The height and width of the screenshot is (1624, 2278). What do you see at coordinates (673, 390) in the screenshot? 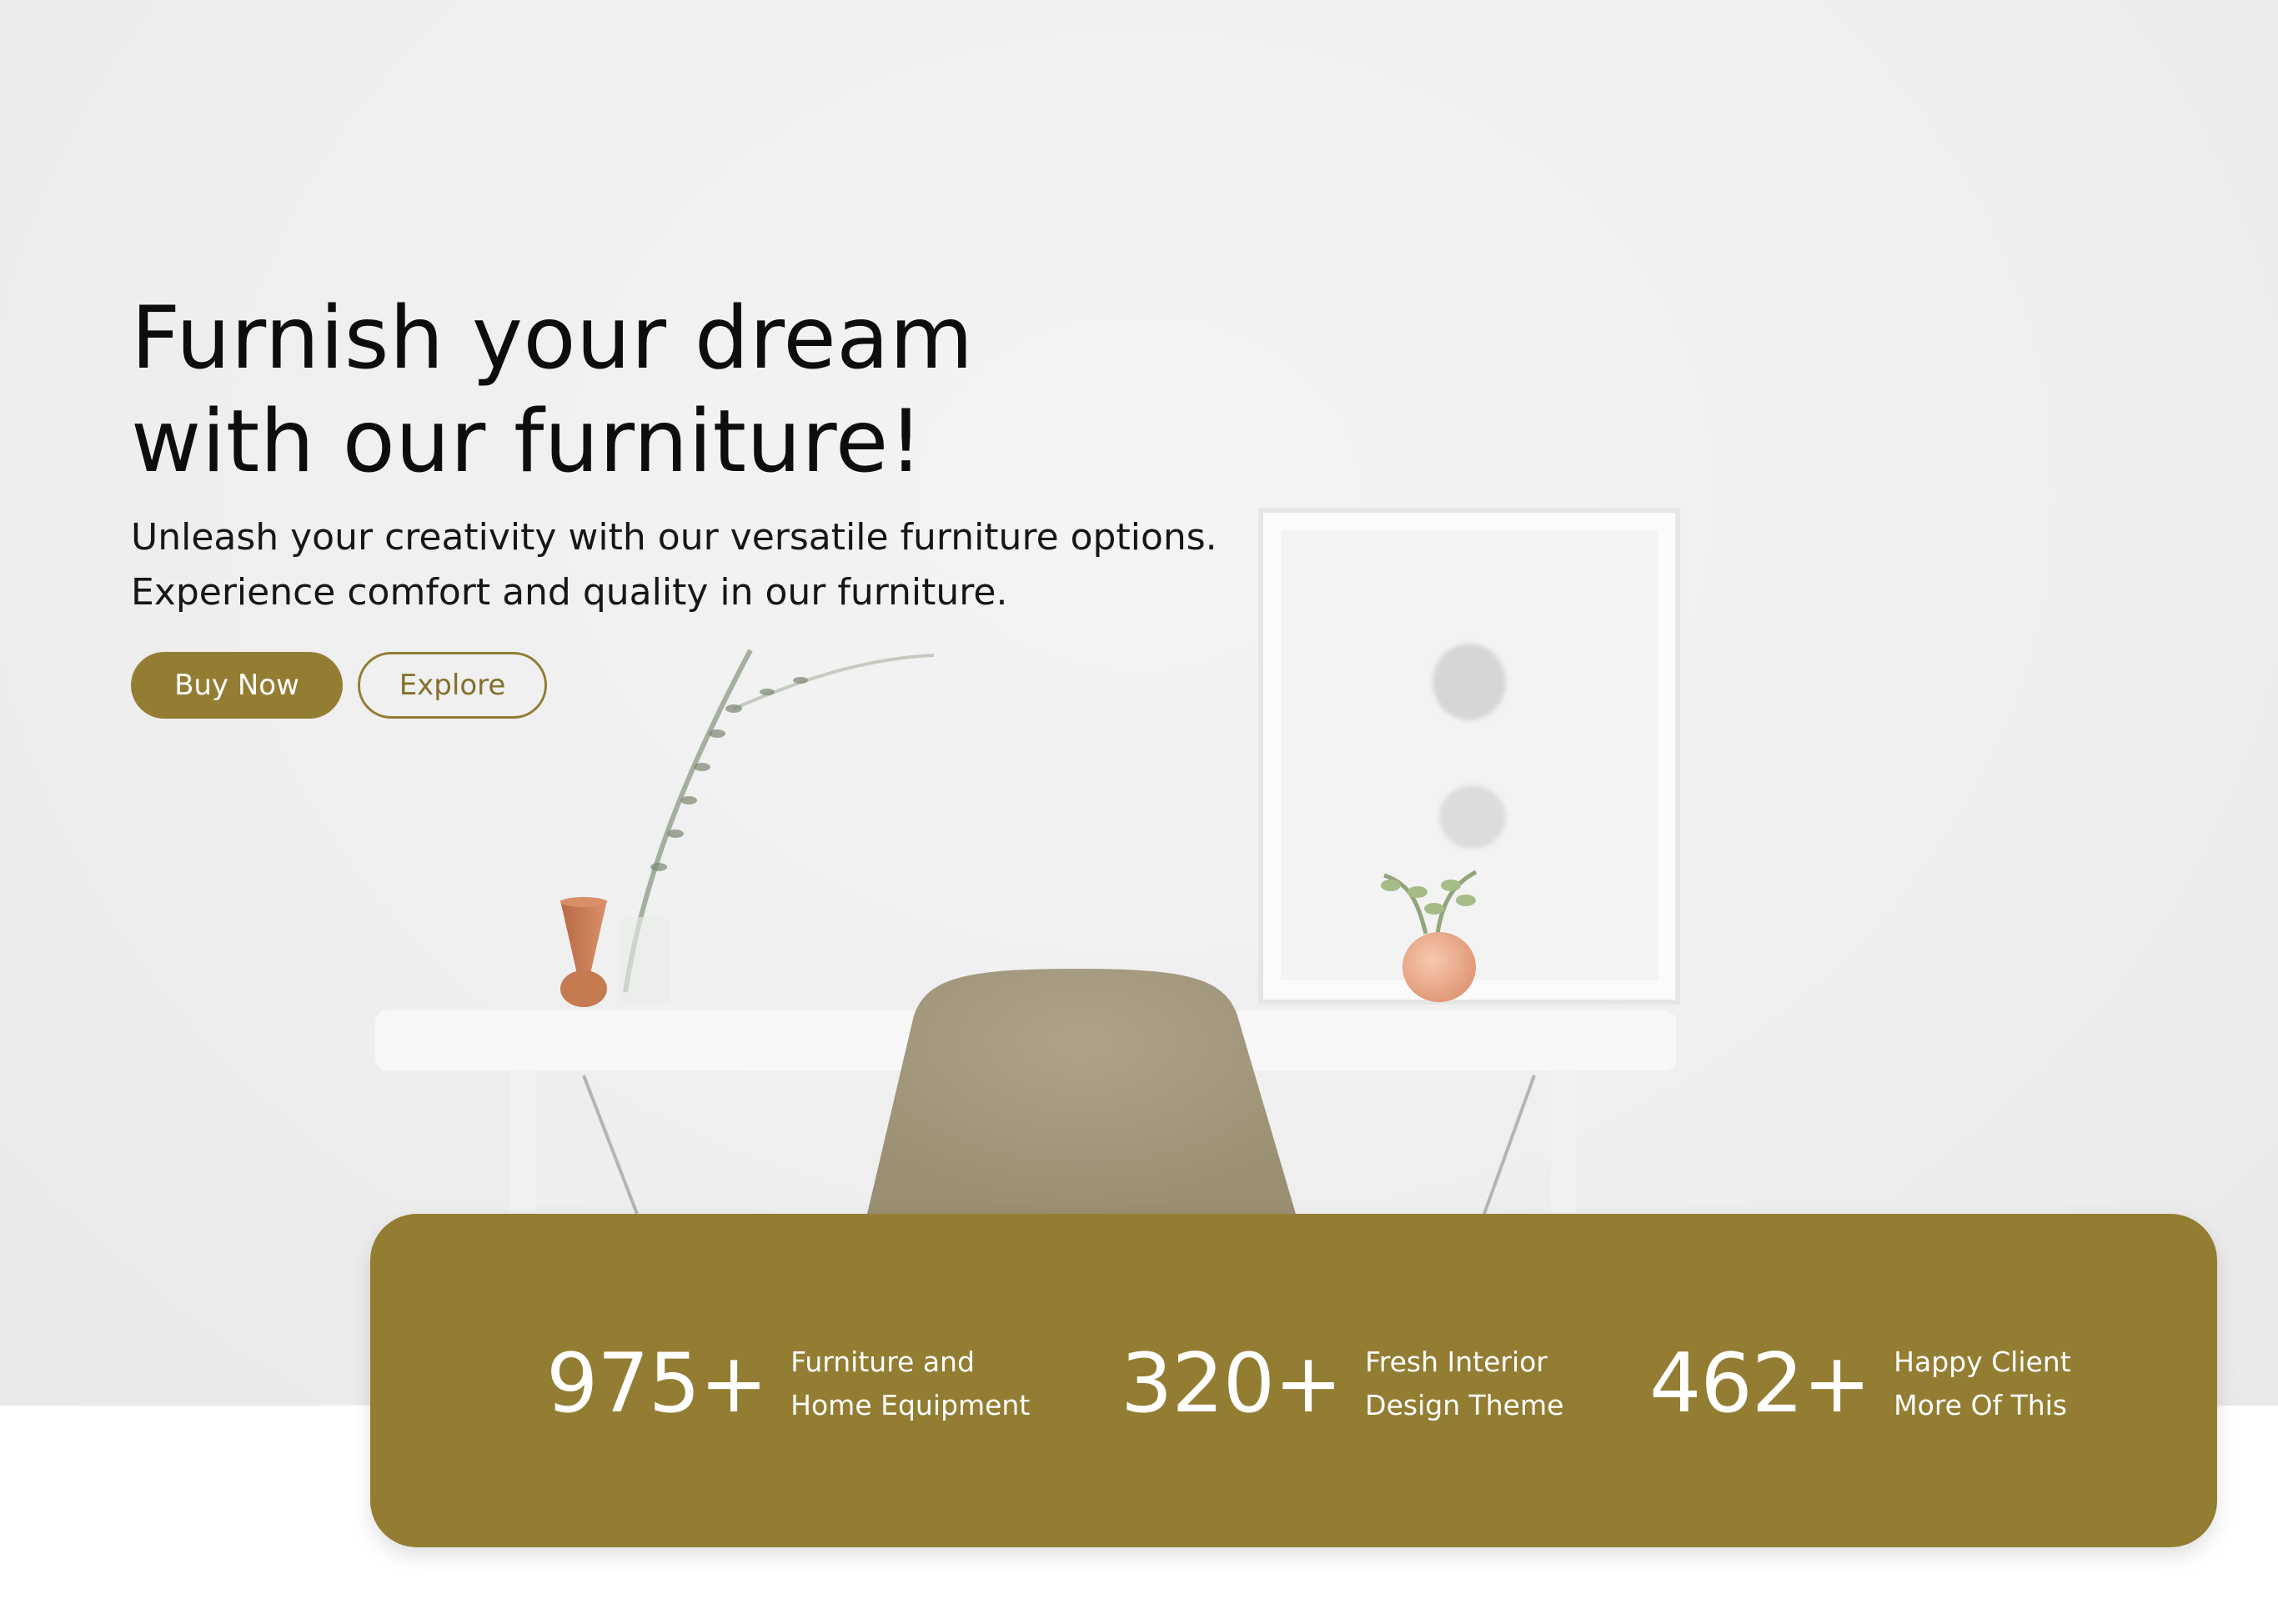
I see `hero-title: Furnish your dream with our furniture!` at bounding box center [673, 390].